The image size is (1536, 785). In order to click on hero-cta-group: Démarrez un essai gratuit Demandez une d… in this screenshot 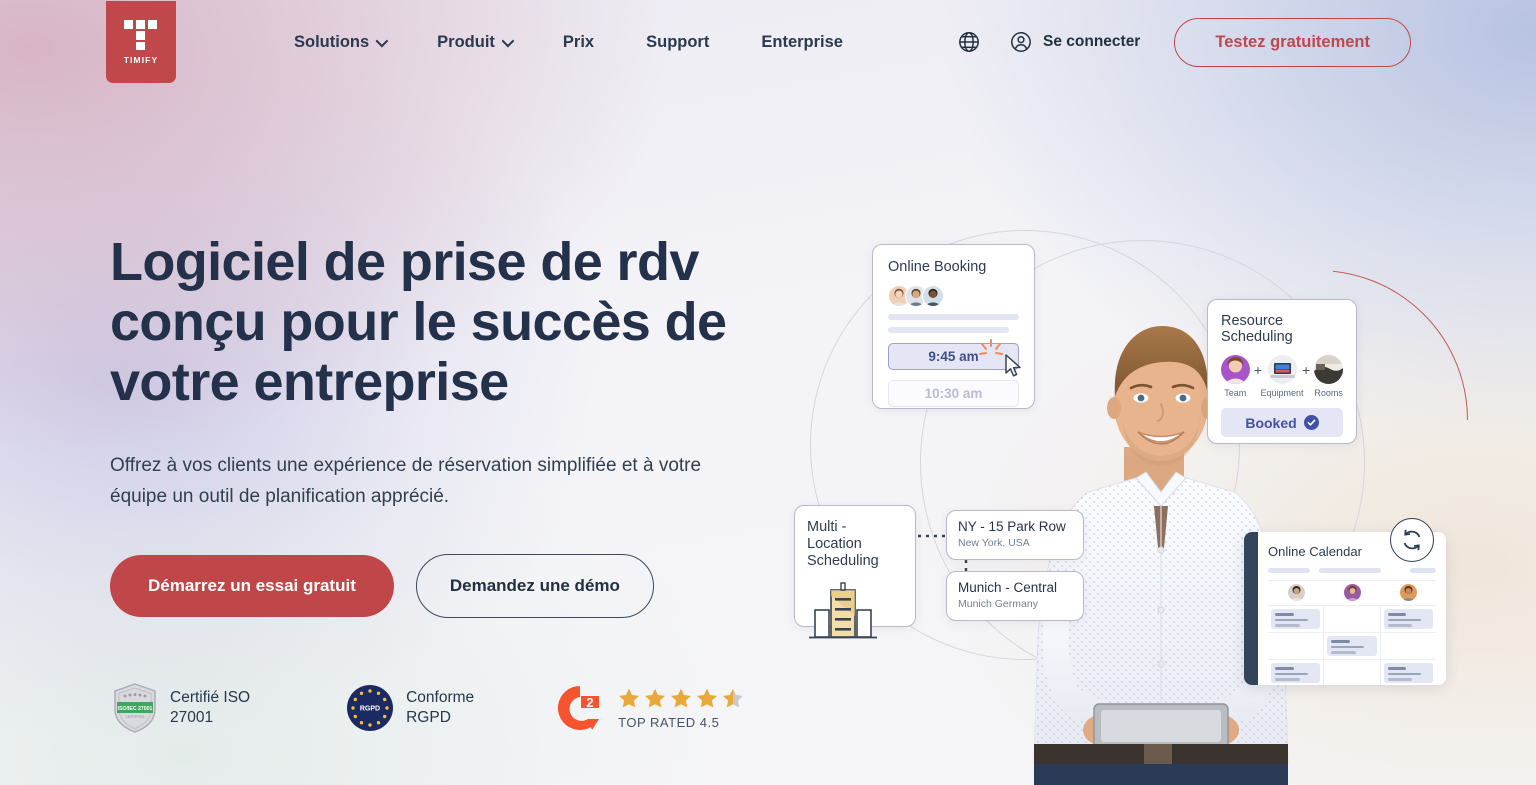, I will do `click(430, 586)`.